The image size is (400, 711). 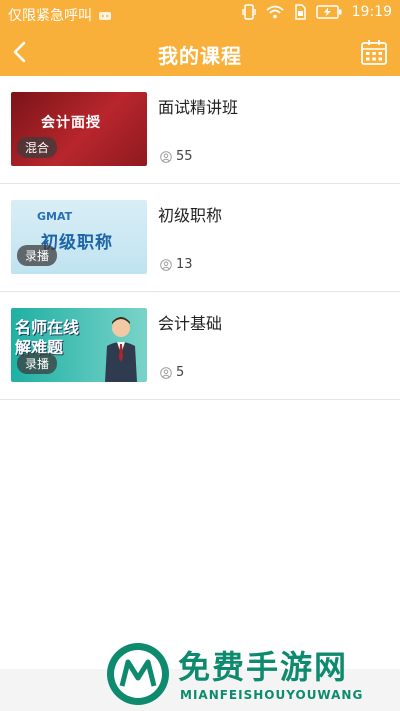 I want to click on course-title: 初级职称, so click(x=190, y=214).